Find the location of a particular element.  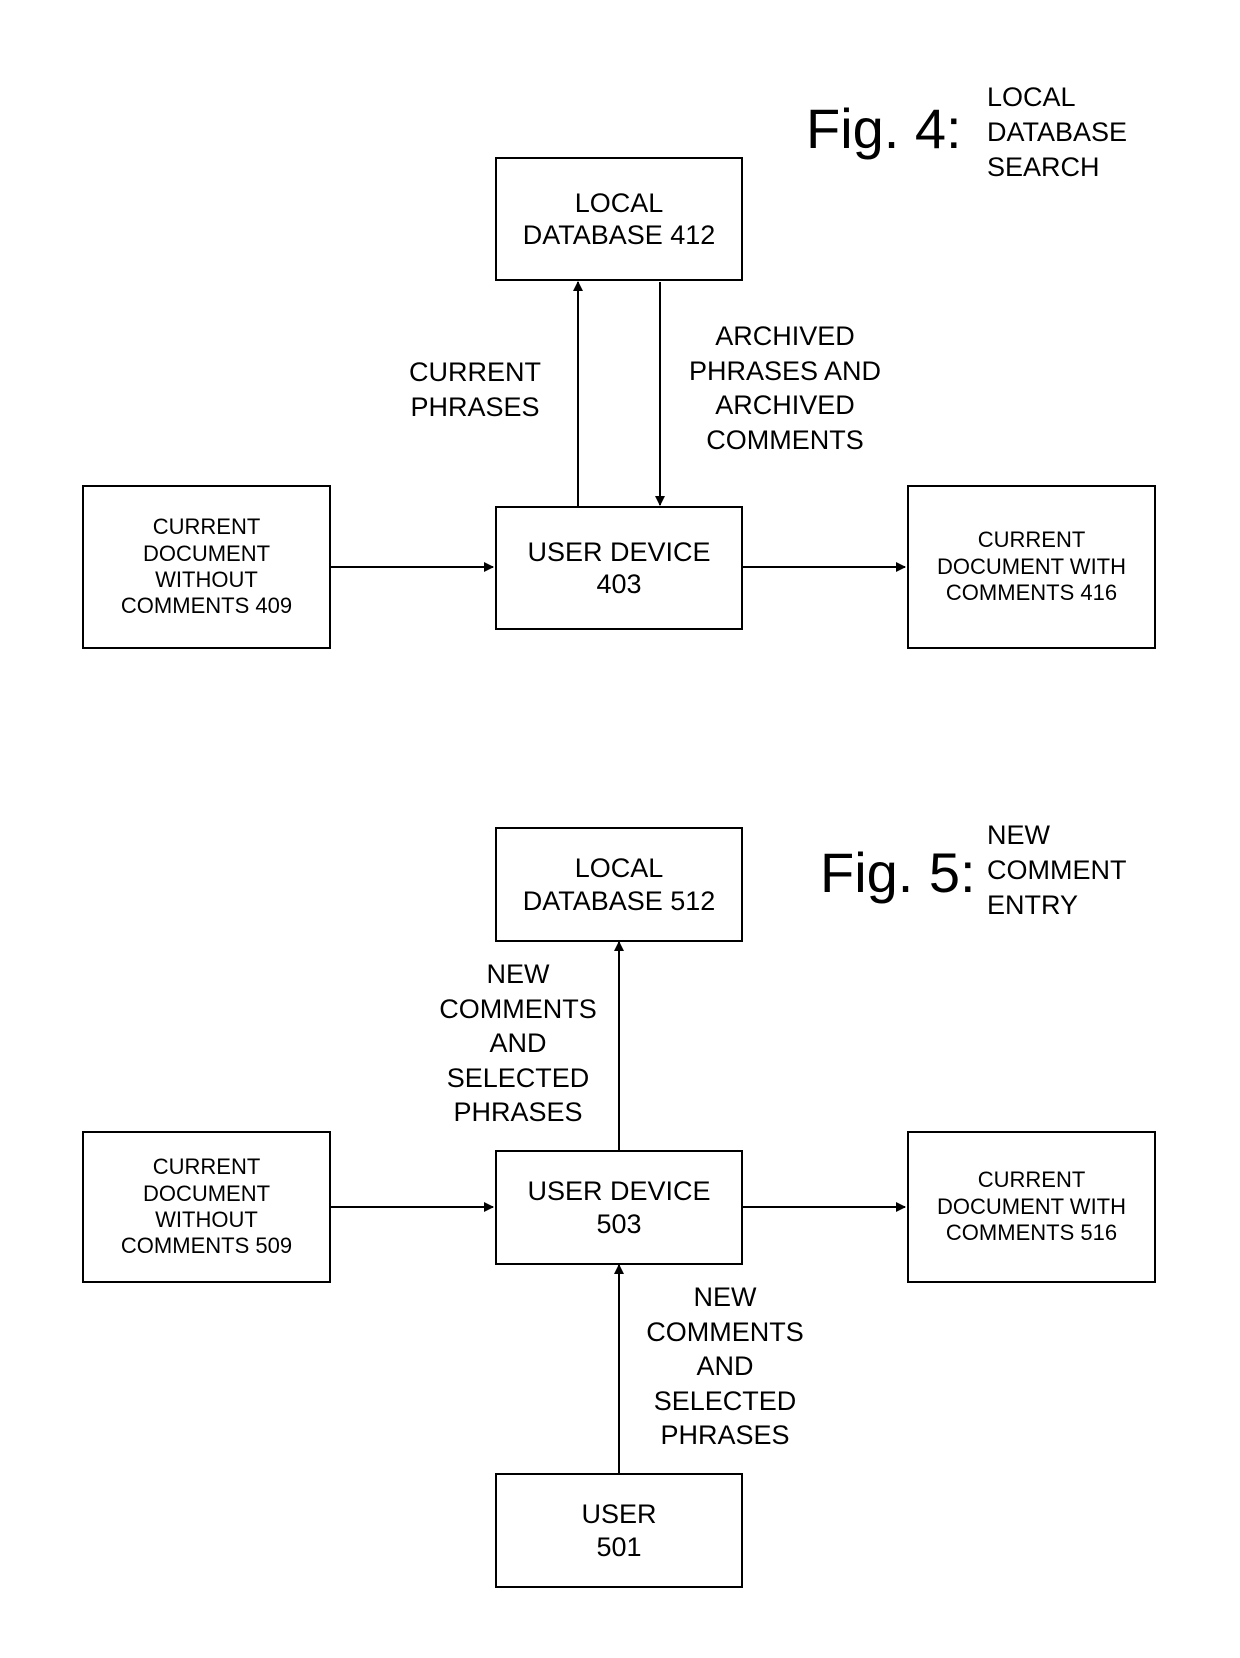

local-database-512: LOCAL DATABASE 512 is located at coordinates (619, 884).